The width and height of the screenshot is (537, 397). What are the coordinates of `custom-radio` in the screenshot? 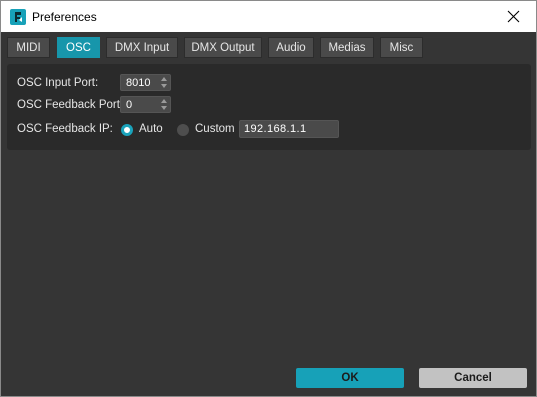 It's located at (183, 130).